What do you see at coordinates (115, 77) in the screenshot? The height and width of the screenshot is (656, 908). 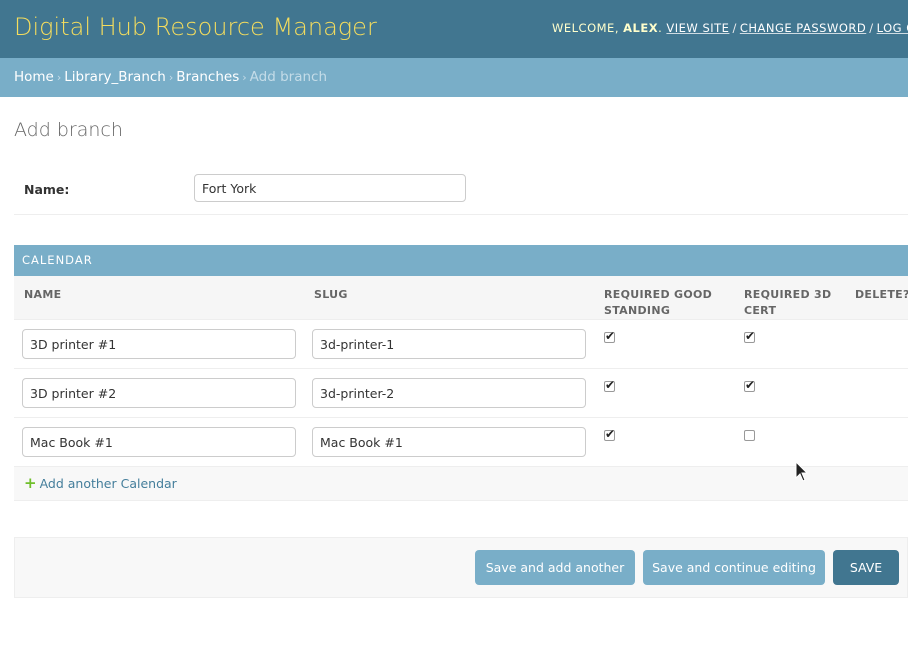 I see `breadcrumb-library-branch: Library_Branch` at bounding box center [115, 77].